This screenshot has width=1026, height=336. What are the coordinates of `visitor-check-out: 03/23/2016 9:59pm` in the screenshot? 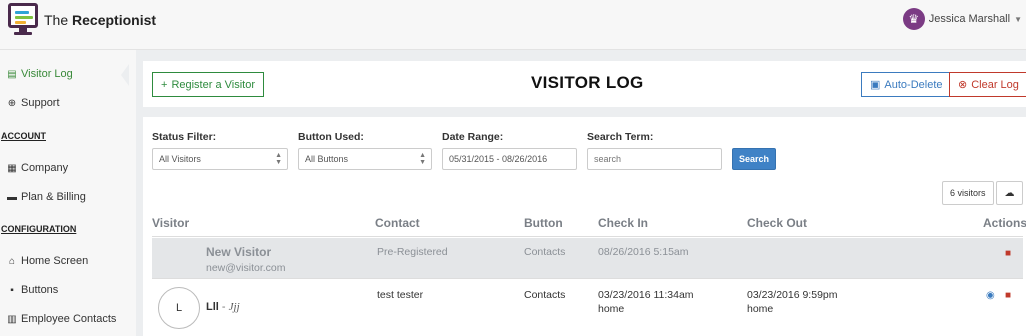 It's located at (792, 295).